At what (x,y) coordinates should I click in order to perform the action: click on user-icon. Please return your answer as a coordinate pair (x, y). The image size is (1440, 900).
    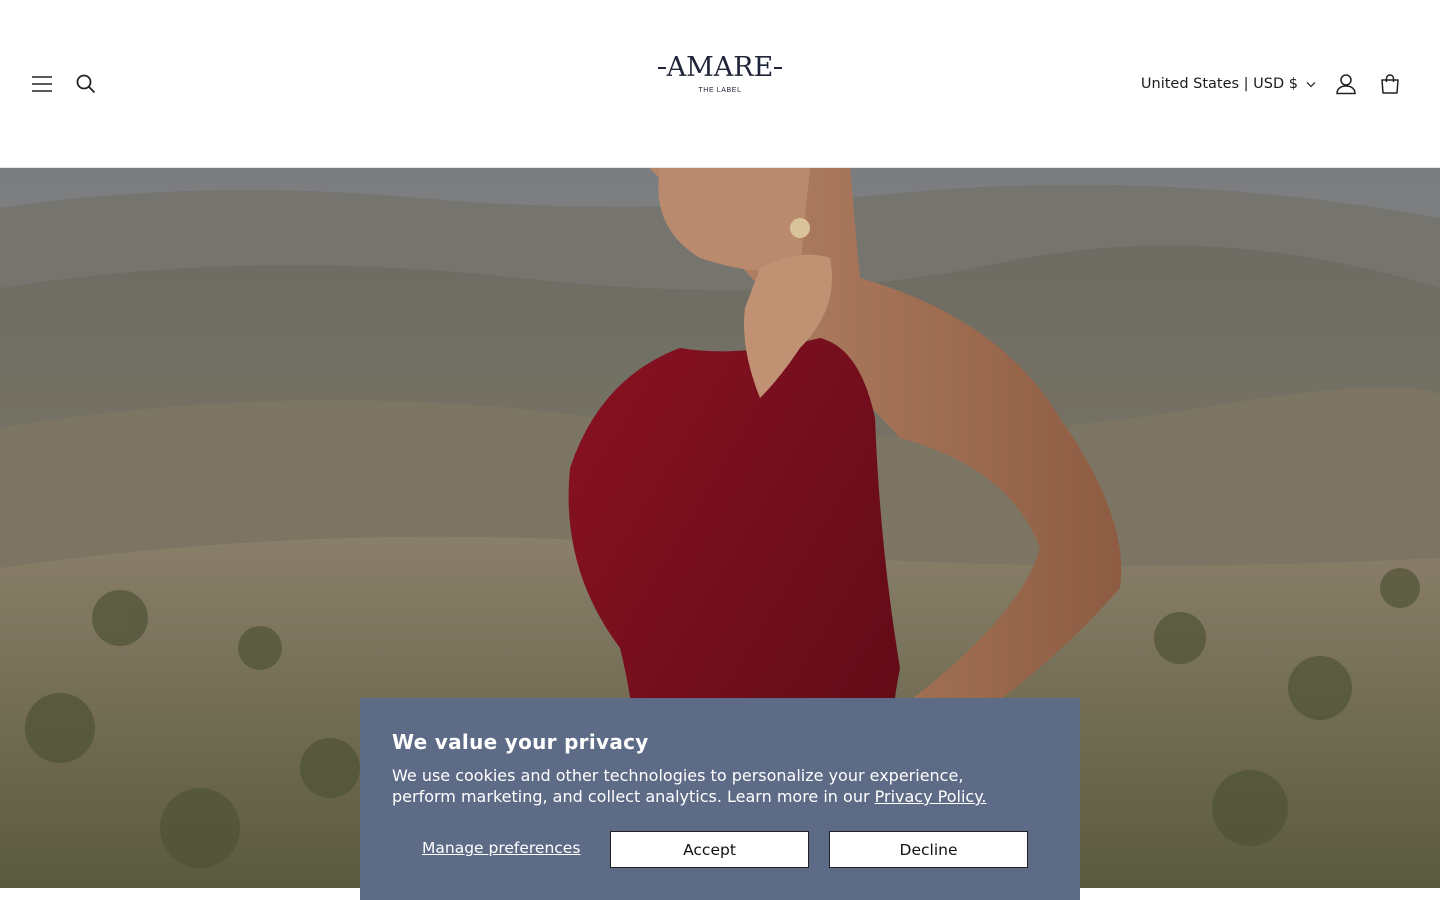
    Looking at the image, I should click on (1346, 84).